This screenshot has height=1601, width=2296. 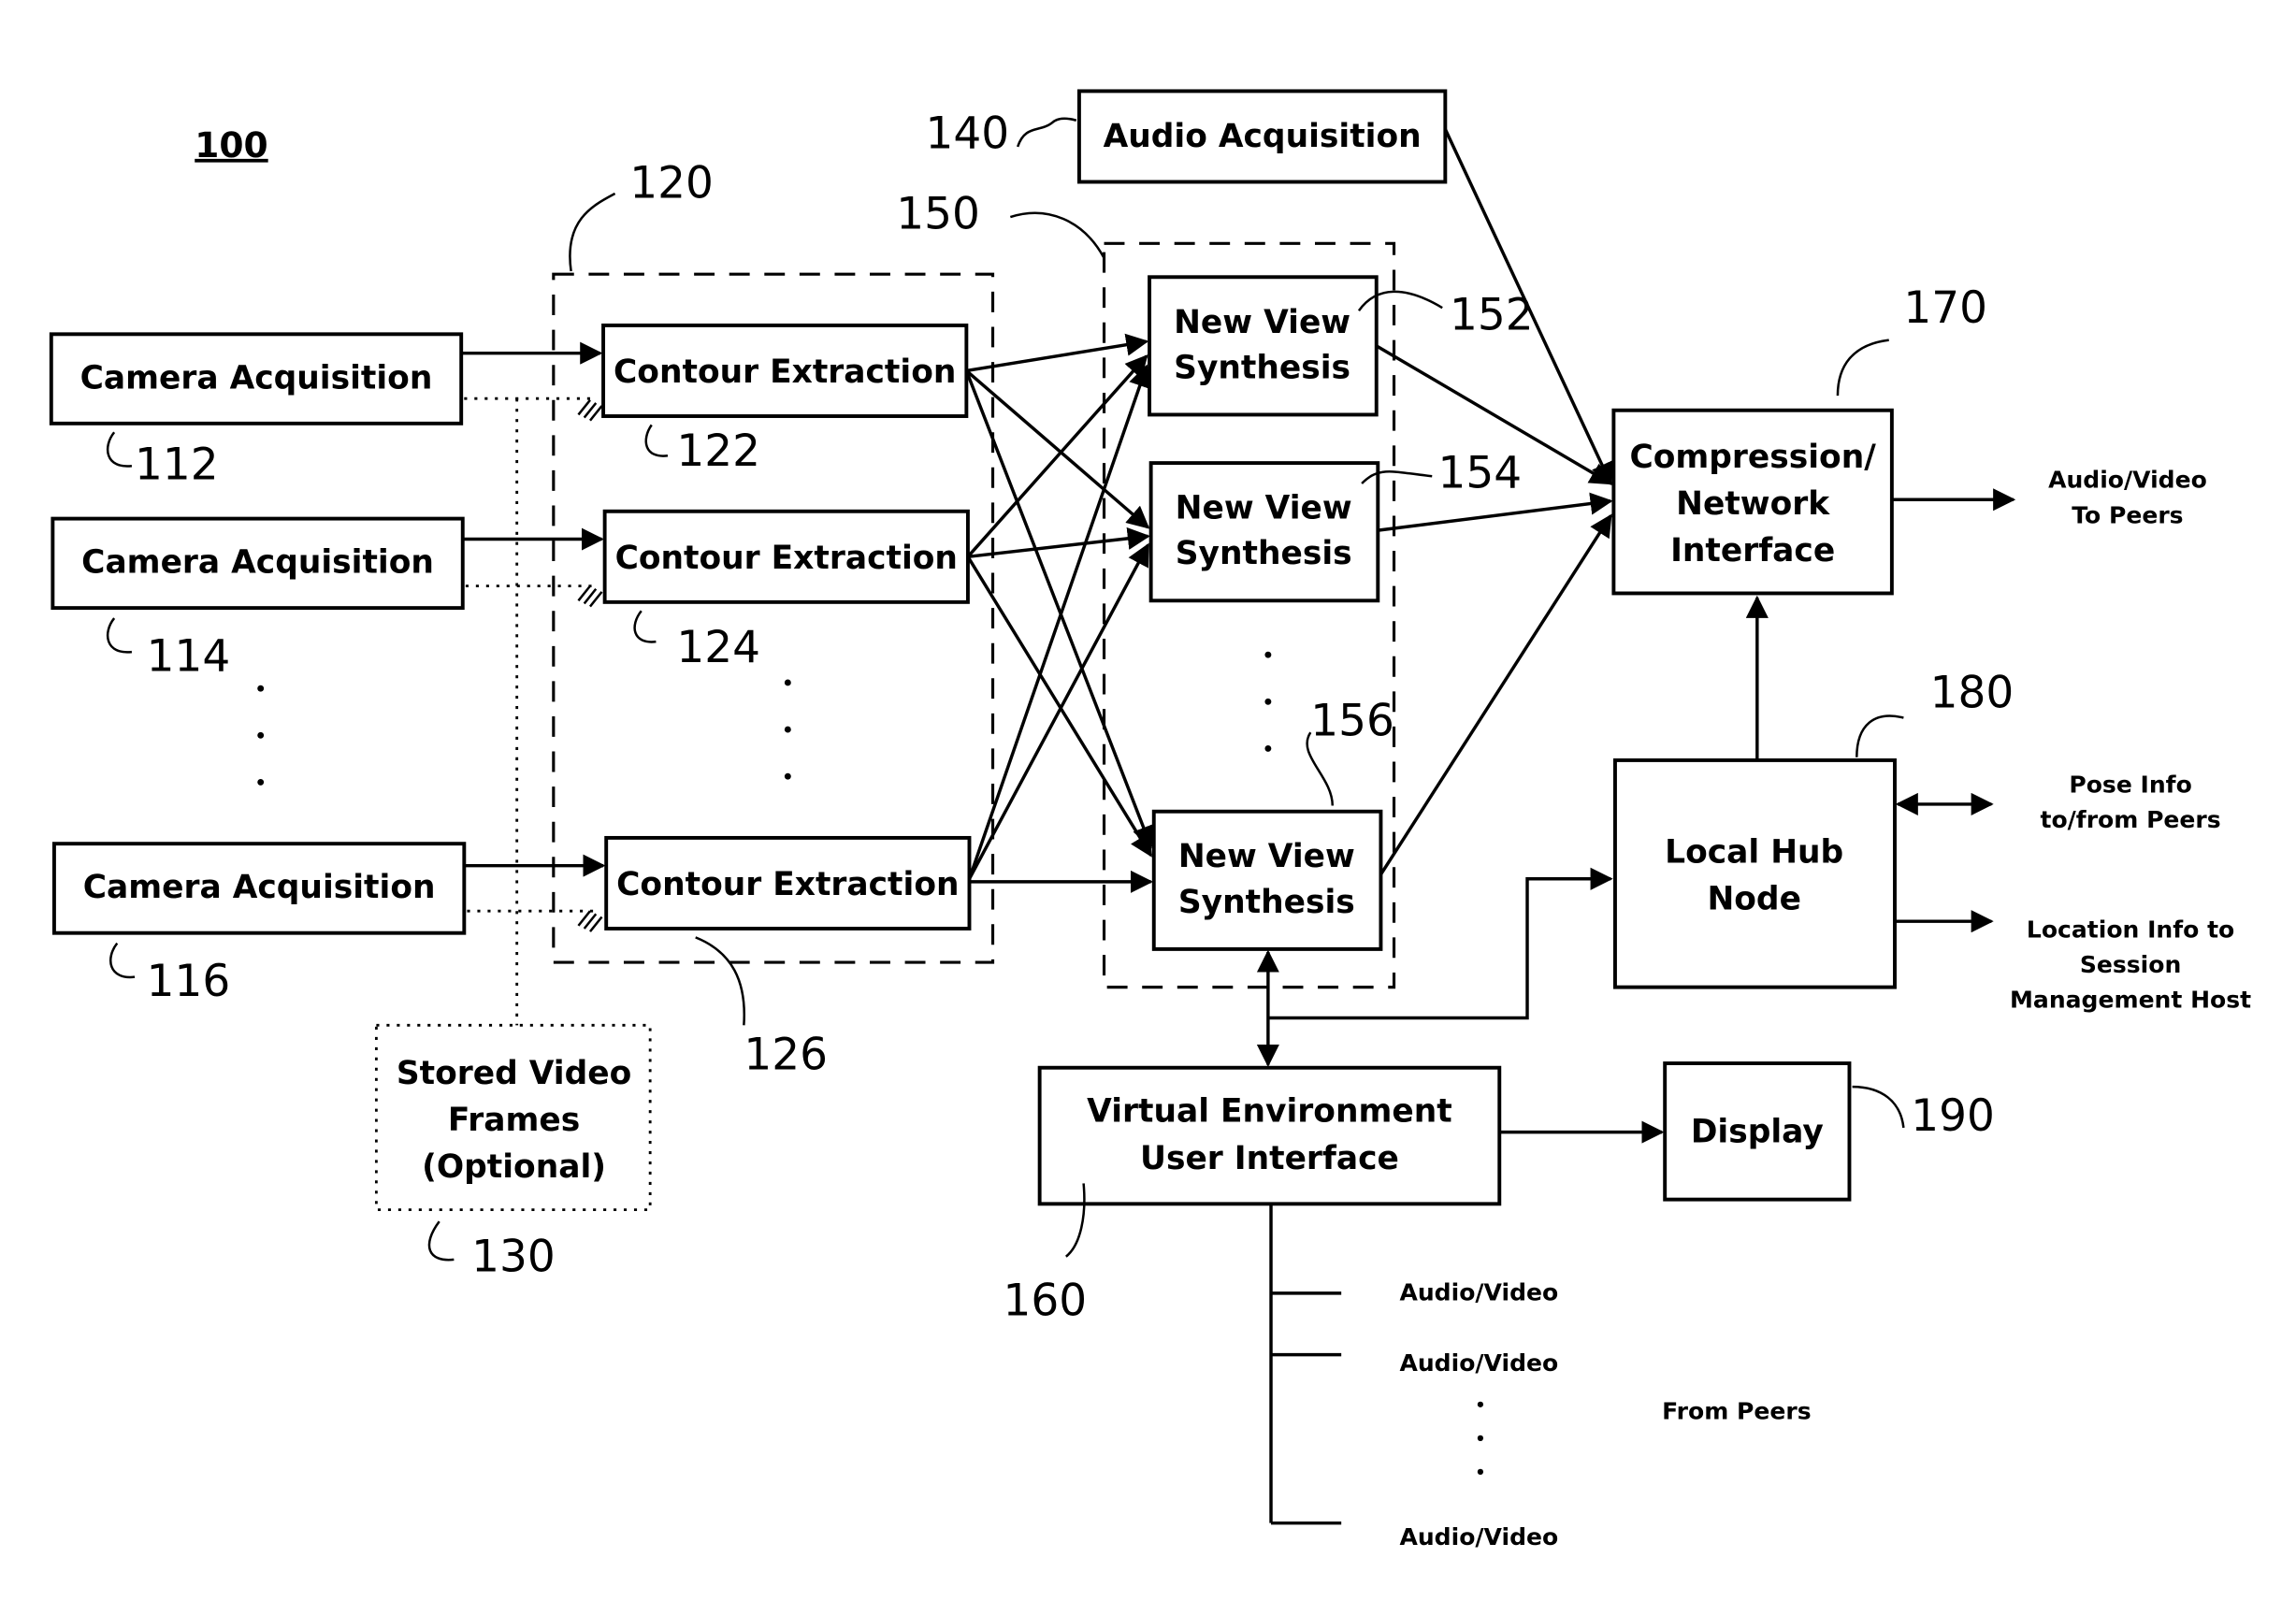 I want to click on vui-line: User Interface, so click(x=1269, y=1158).